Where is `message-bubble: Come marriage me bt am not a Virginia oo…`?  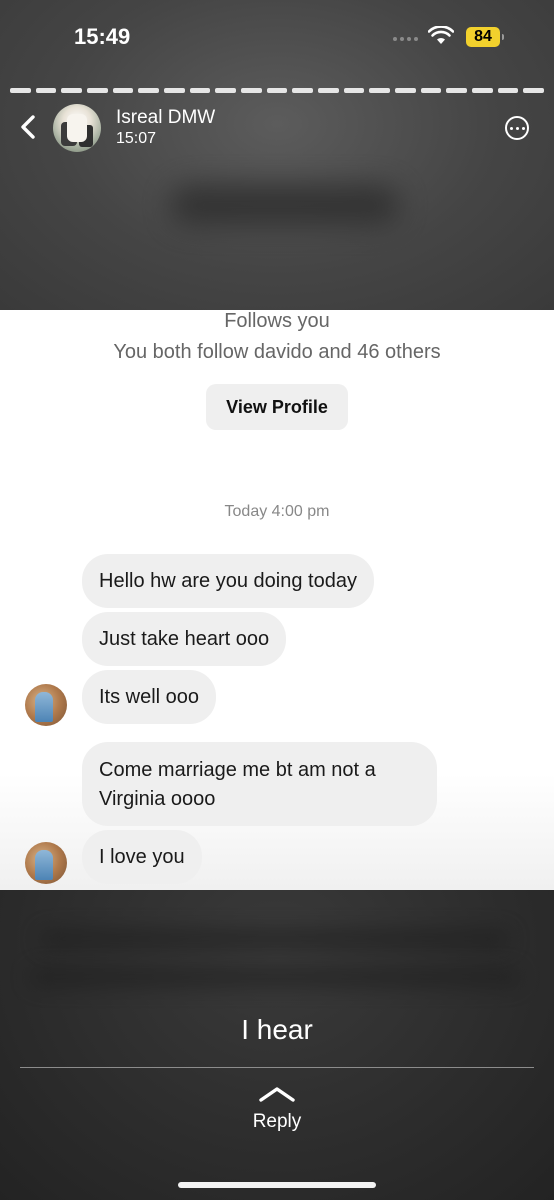
message-bubble: Come marriage me bt am not a Virginia oo… is located at coordinates (259, 784).